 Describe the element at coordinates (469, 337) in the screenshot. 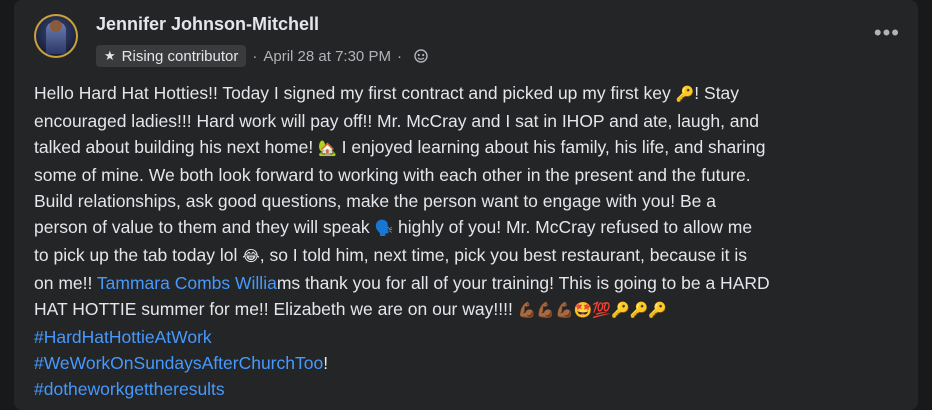

I see `post-line: #HardHatHottieAtWork` at that location.